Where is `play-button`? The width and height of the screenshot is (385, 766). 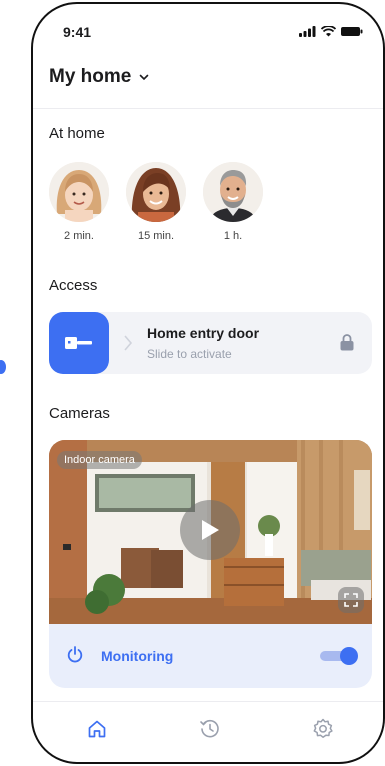
play-button is located at coordinates (210, 530).